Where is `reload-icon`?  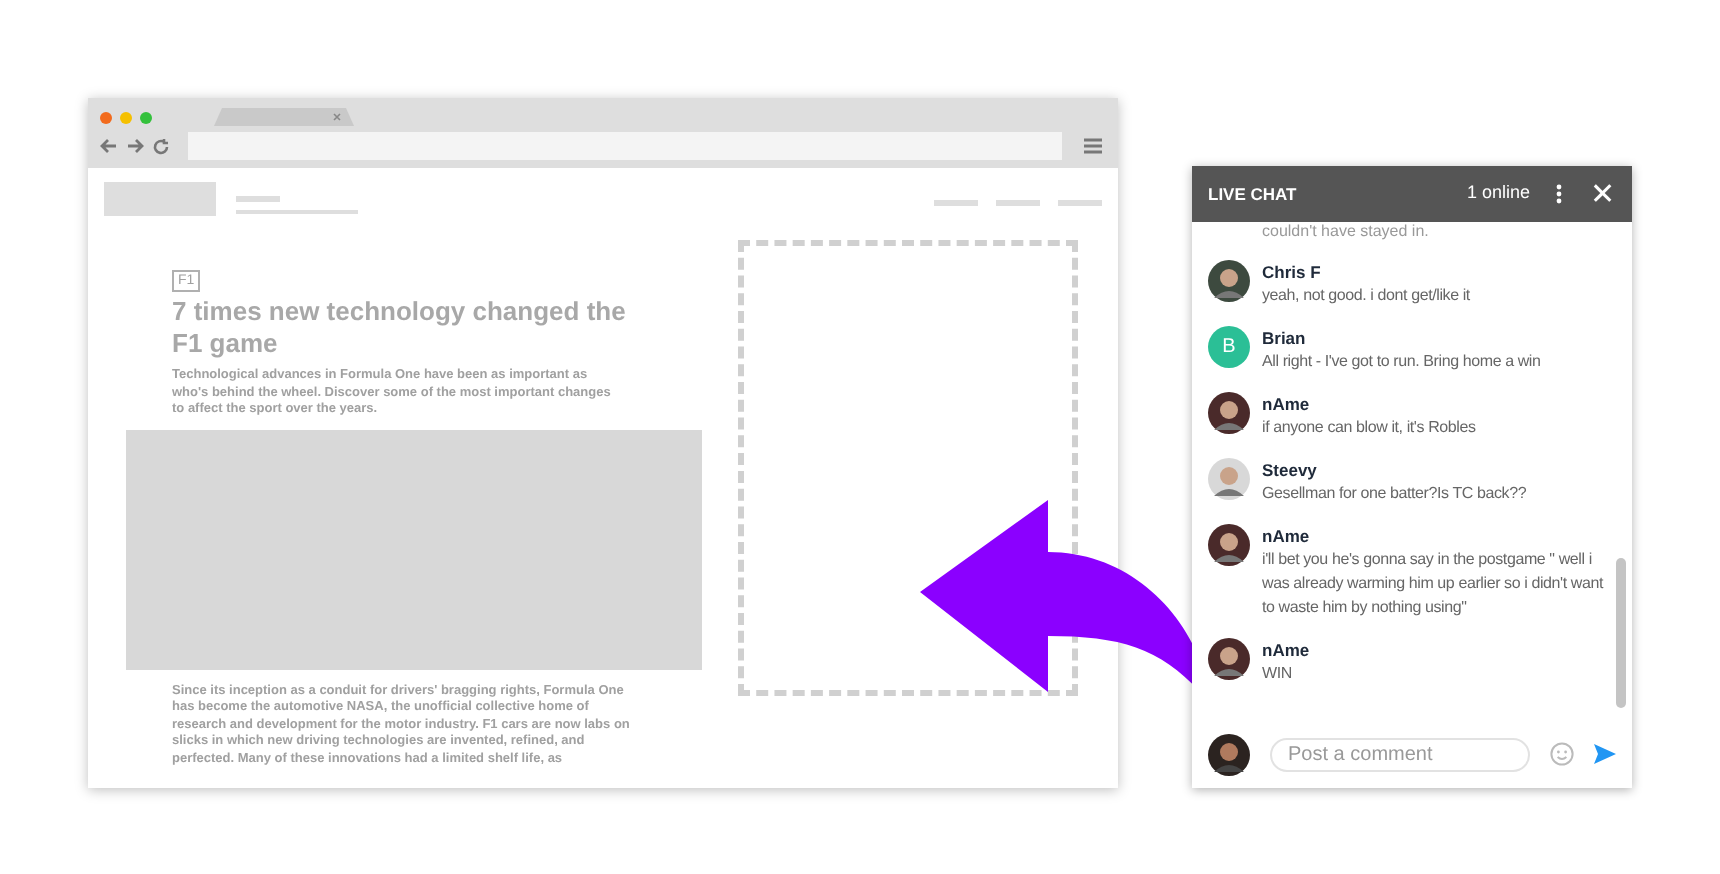
reload-icon is located at coordinates (161, 146).